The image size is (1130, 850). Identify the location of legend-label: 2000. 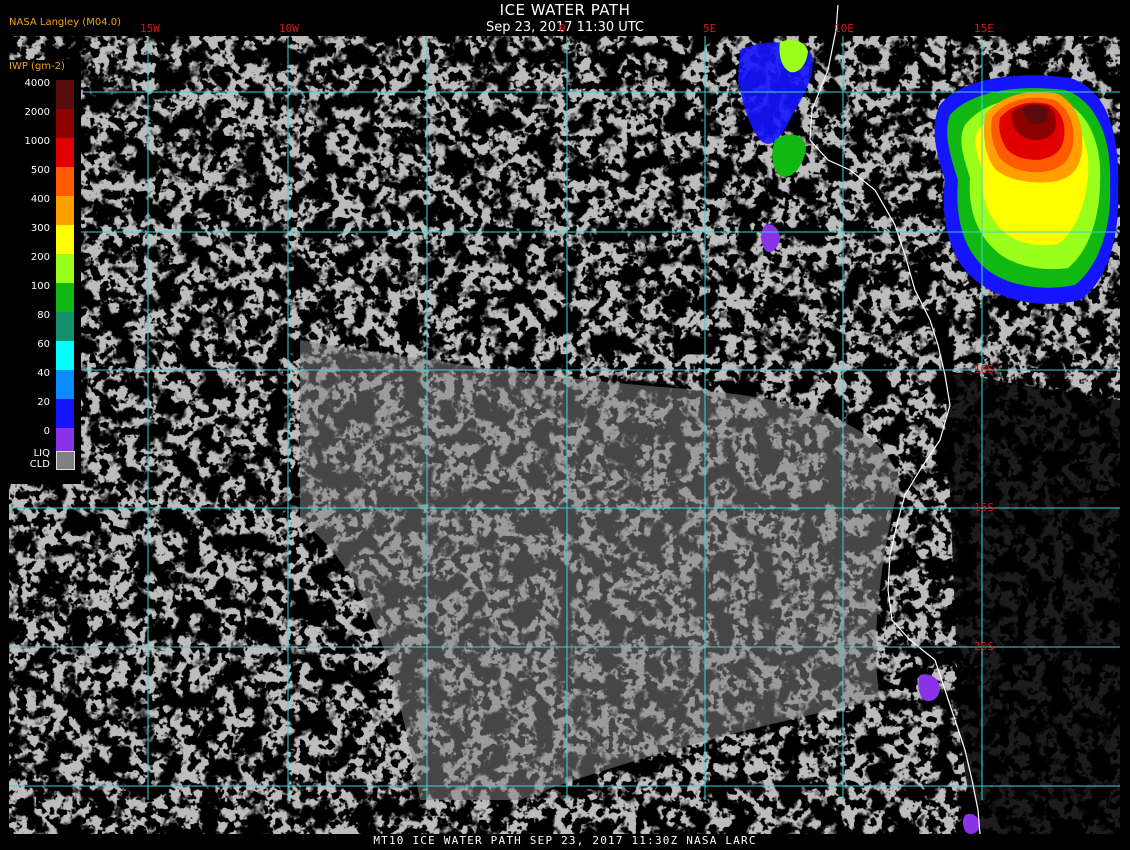
(37, 112).